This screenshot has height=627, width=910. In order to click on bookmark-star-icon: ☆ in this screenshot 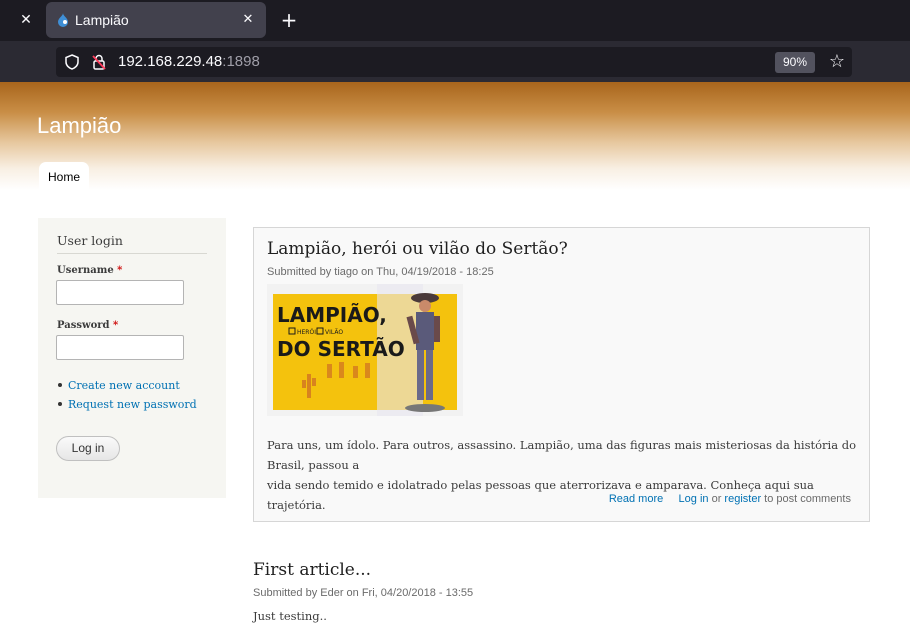, I will do `click(837, 62)`.